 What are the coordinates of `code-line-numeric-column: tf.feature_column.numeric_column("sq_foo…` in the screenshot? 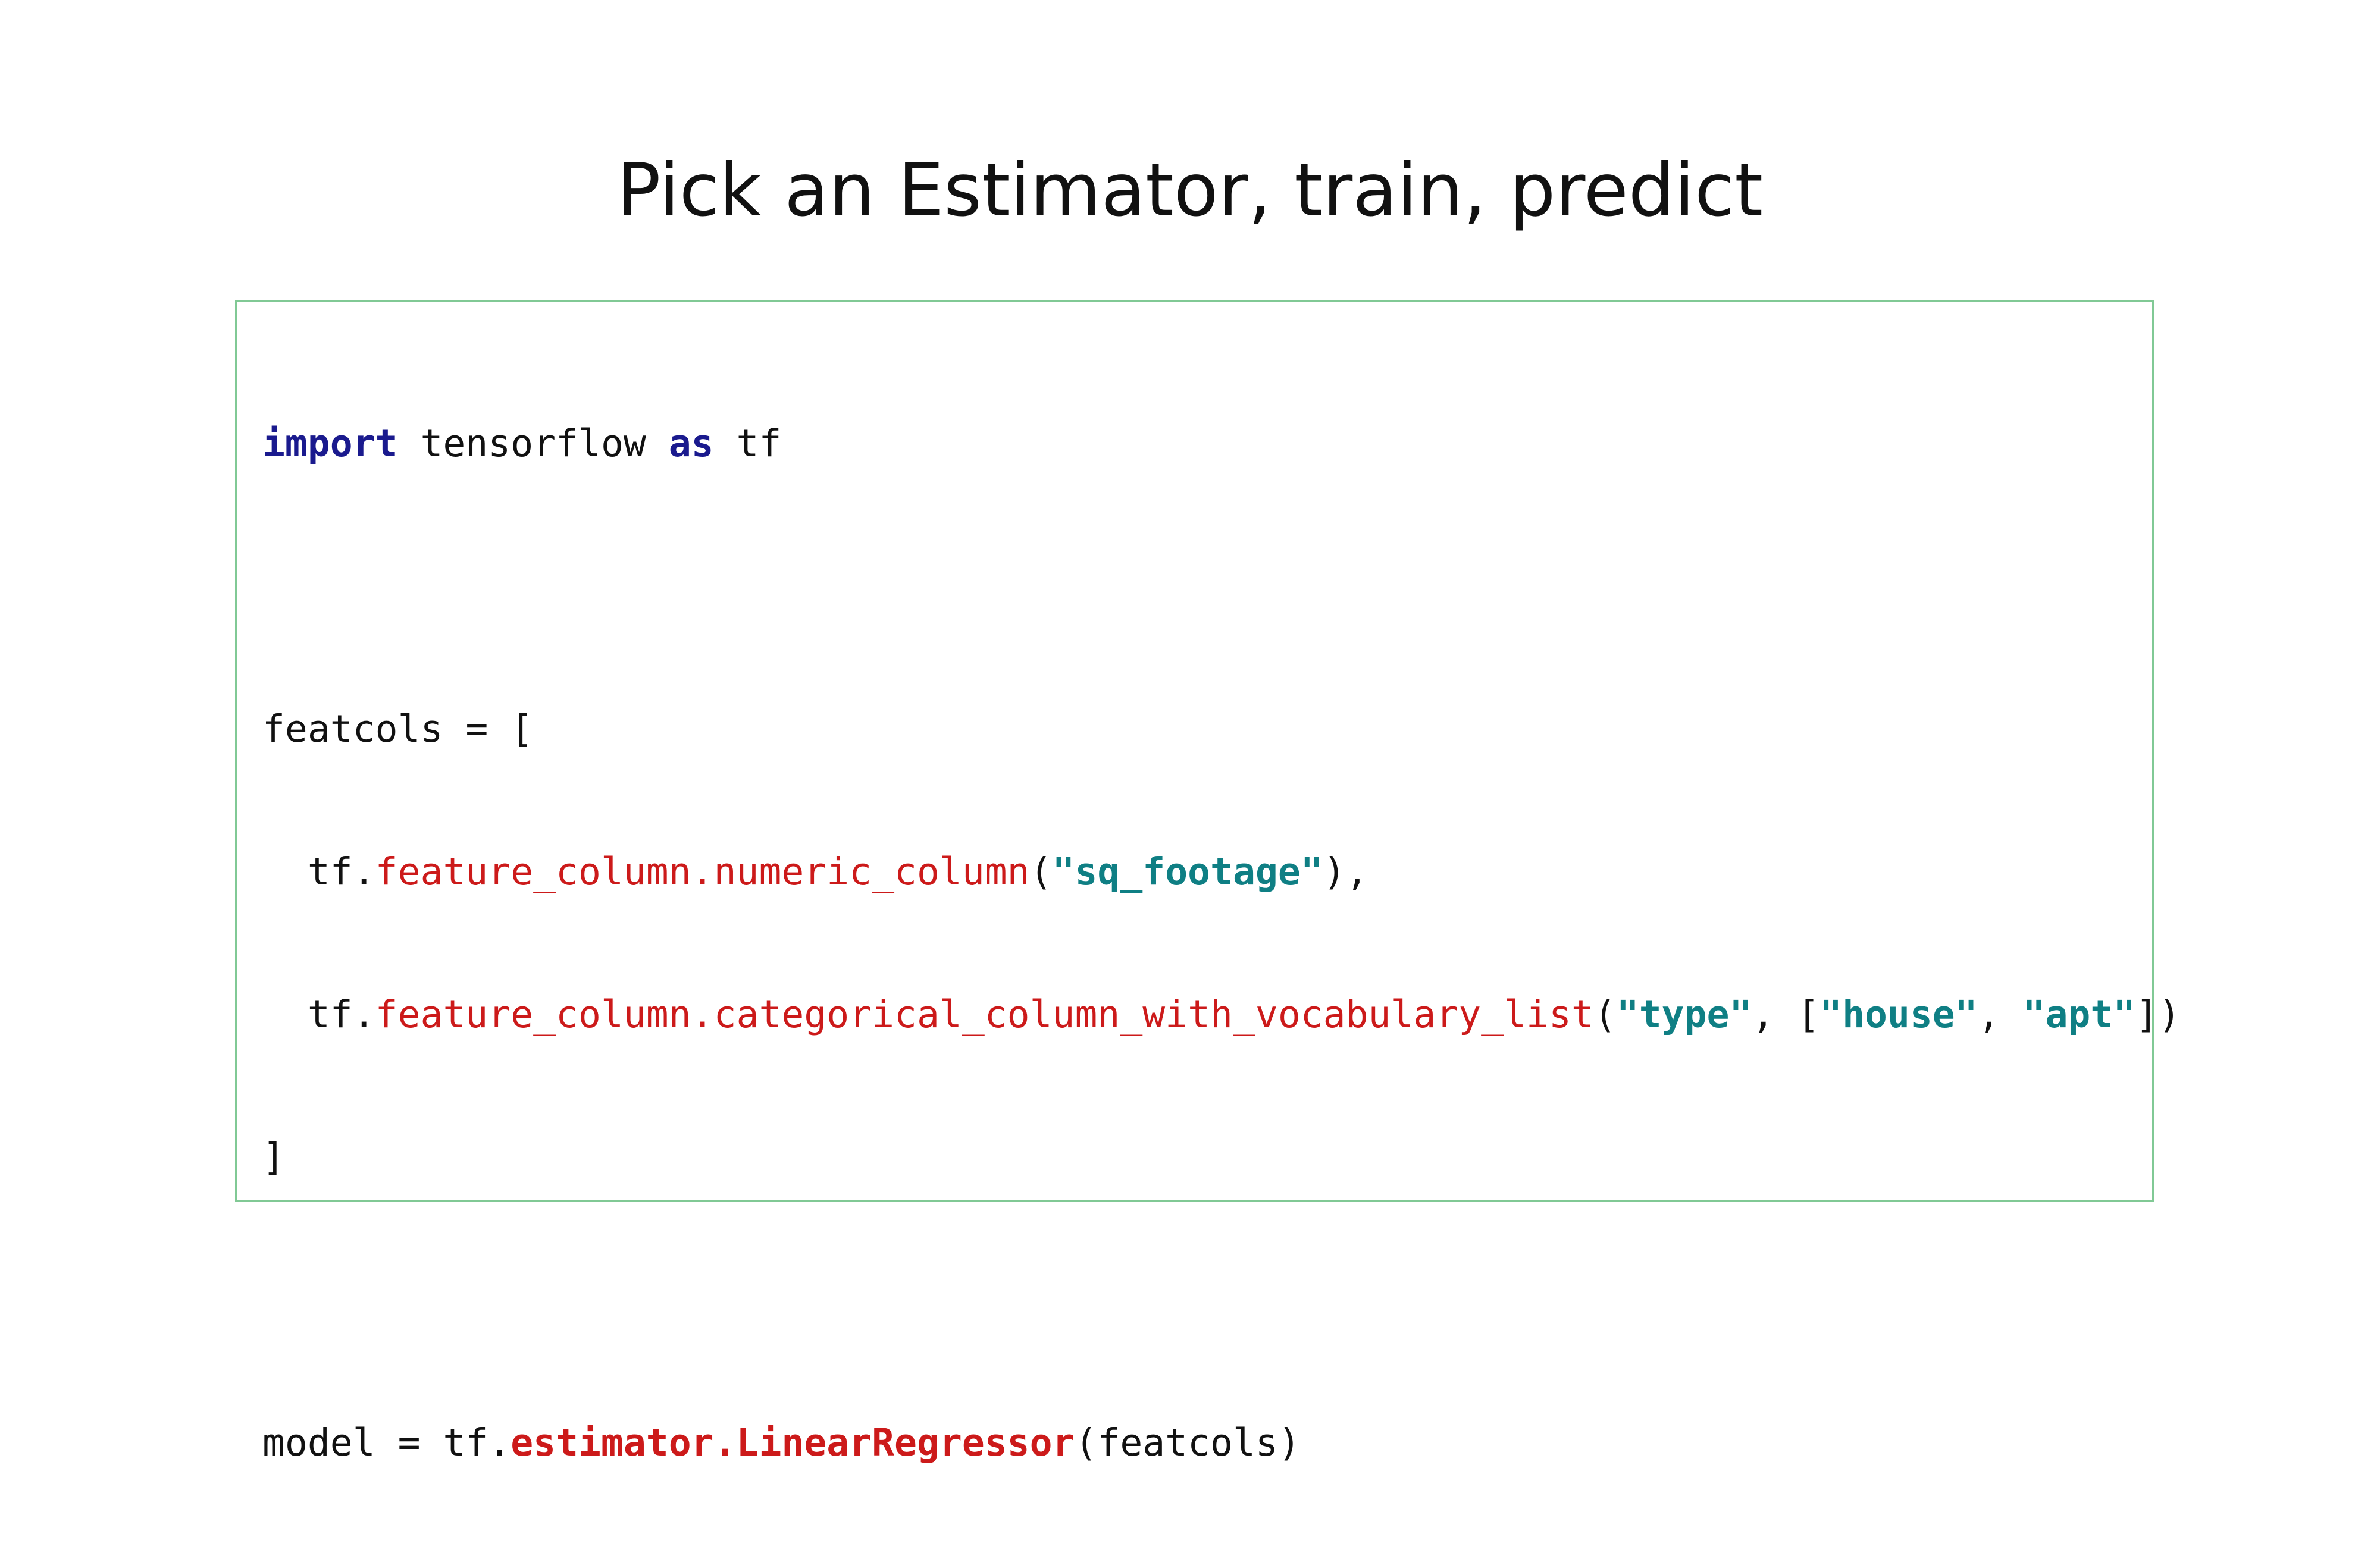 It's located at (1221, 872).